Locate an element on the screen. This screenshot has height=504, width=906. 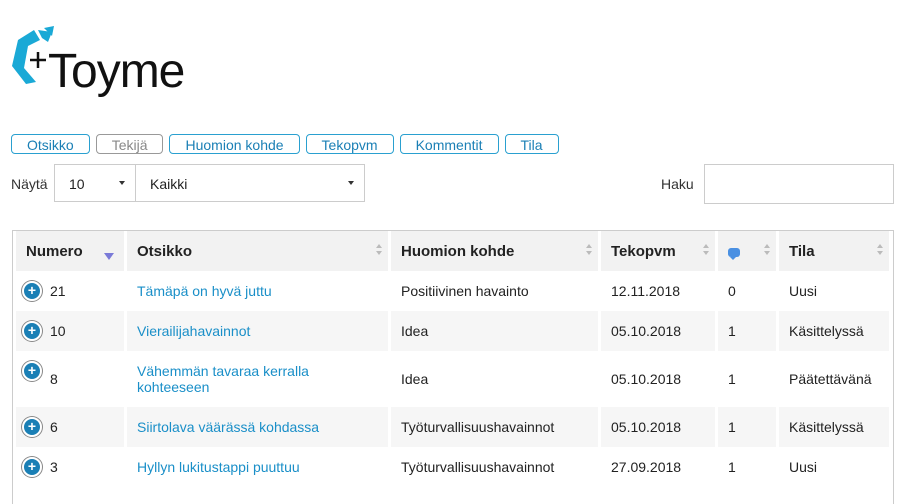
row-numero: 21 is located at coordinates (58, 291).